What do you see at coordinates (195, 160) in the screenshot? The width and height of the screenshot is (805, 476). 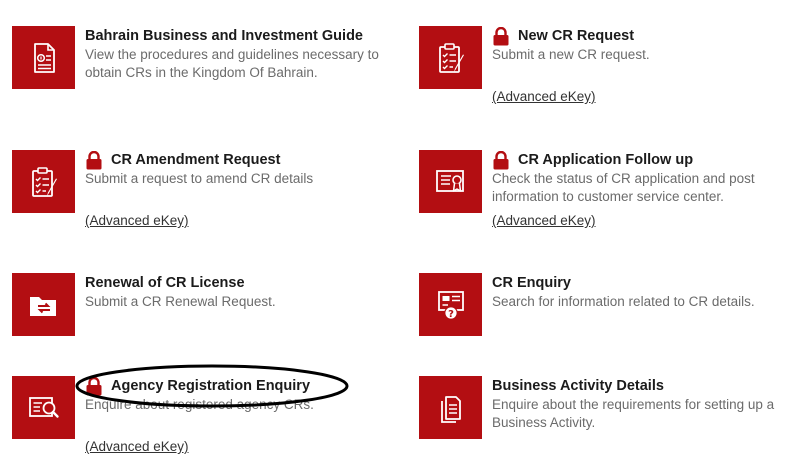 I see `service-title: CR Amendment Request` at bounding box center [195, 160].